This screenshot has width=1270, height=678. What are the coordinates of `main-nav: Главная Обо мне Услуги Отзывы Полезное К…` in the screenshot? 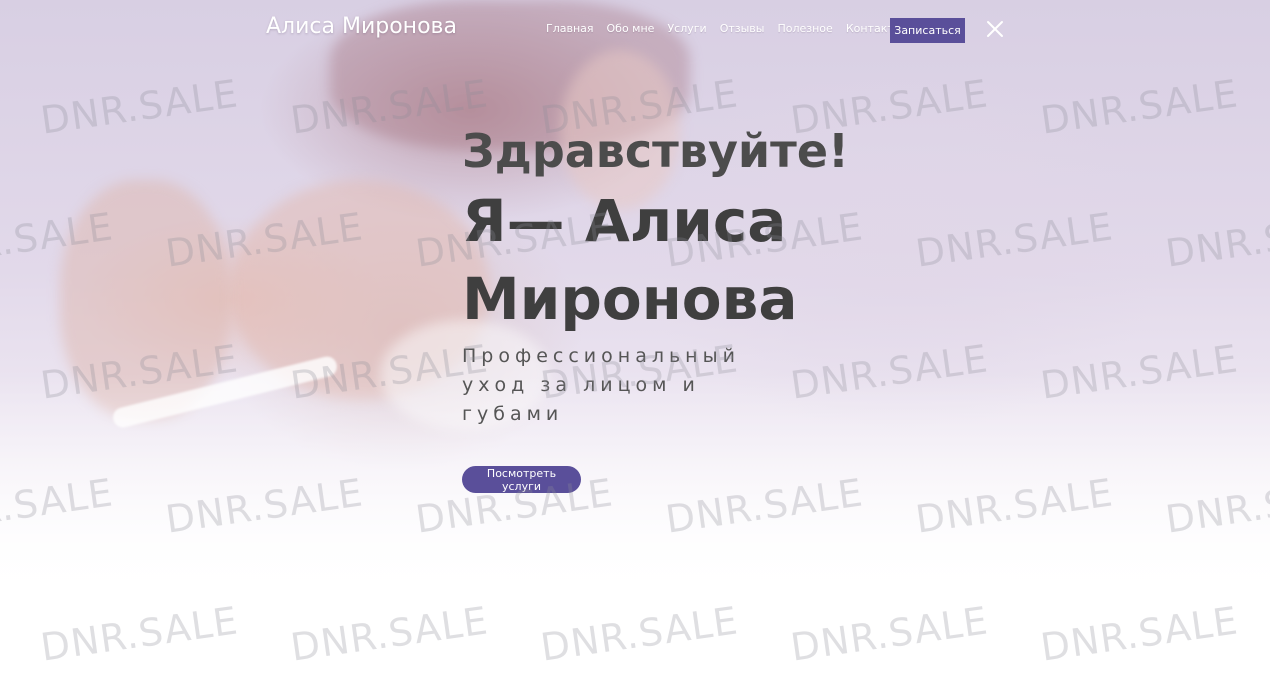 It's located at (730, 28).